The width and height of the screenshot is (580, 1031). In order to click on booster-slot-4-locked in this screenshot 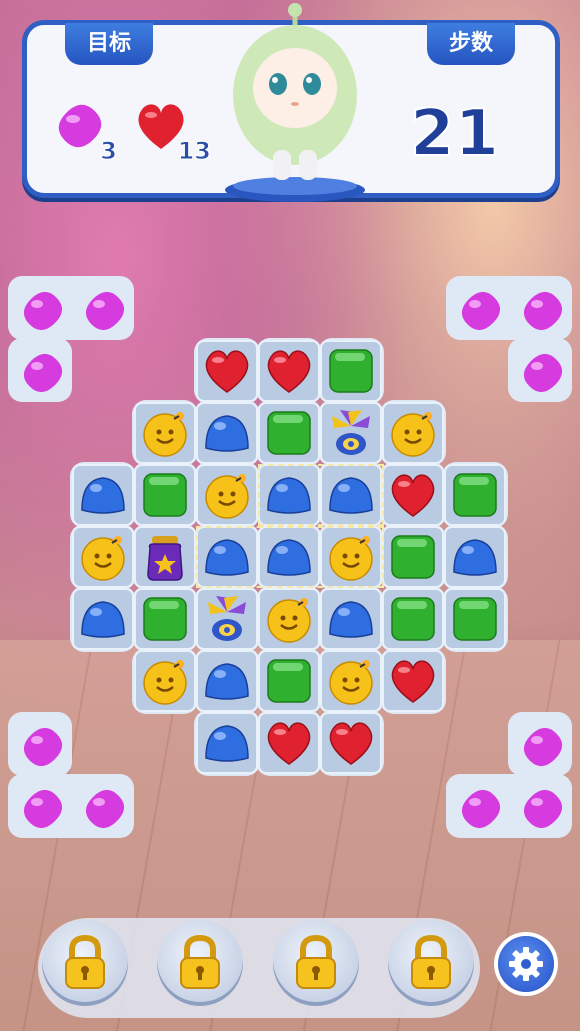, I will do `click(431, 963)`.